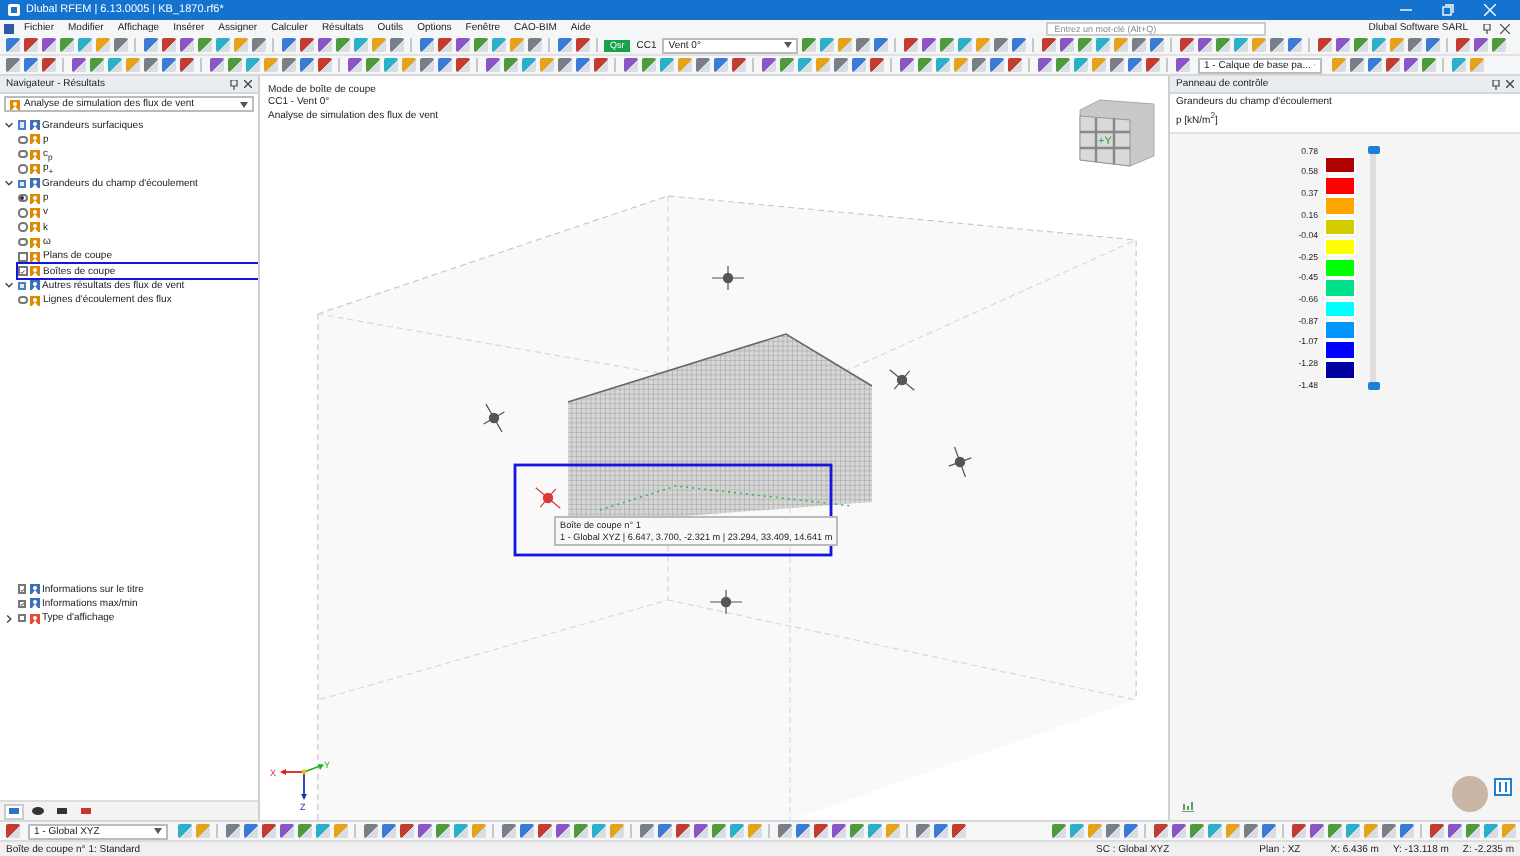 This screenshot has height=856, width=1520. What do you see at coordinates (1406, 10) in the screenshot?
I see `minimize-icon` at bounding box center [1406, 10].